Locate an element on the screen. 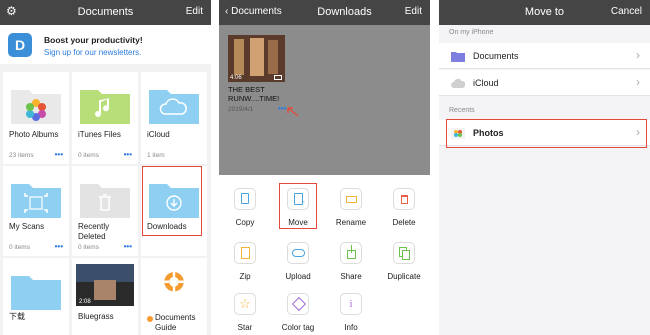 The image size is (650, 335). copy-action: Copy is located at coordinates (245, 207).